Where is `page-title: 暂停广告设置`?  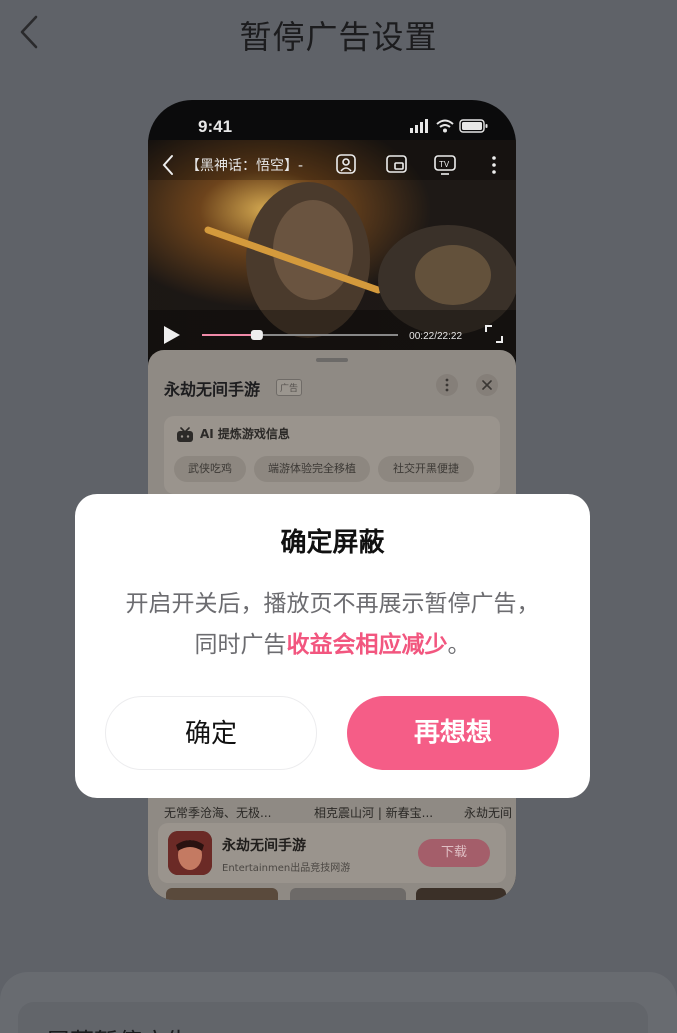 page-title: 暂停广告设置 is located at coordinates (338, 37).